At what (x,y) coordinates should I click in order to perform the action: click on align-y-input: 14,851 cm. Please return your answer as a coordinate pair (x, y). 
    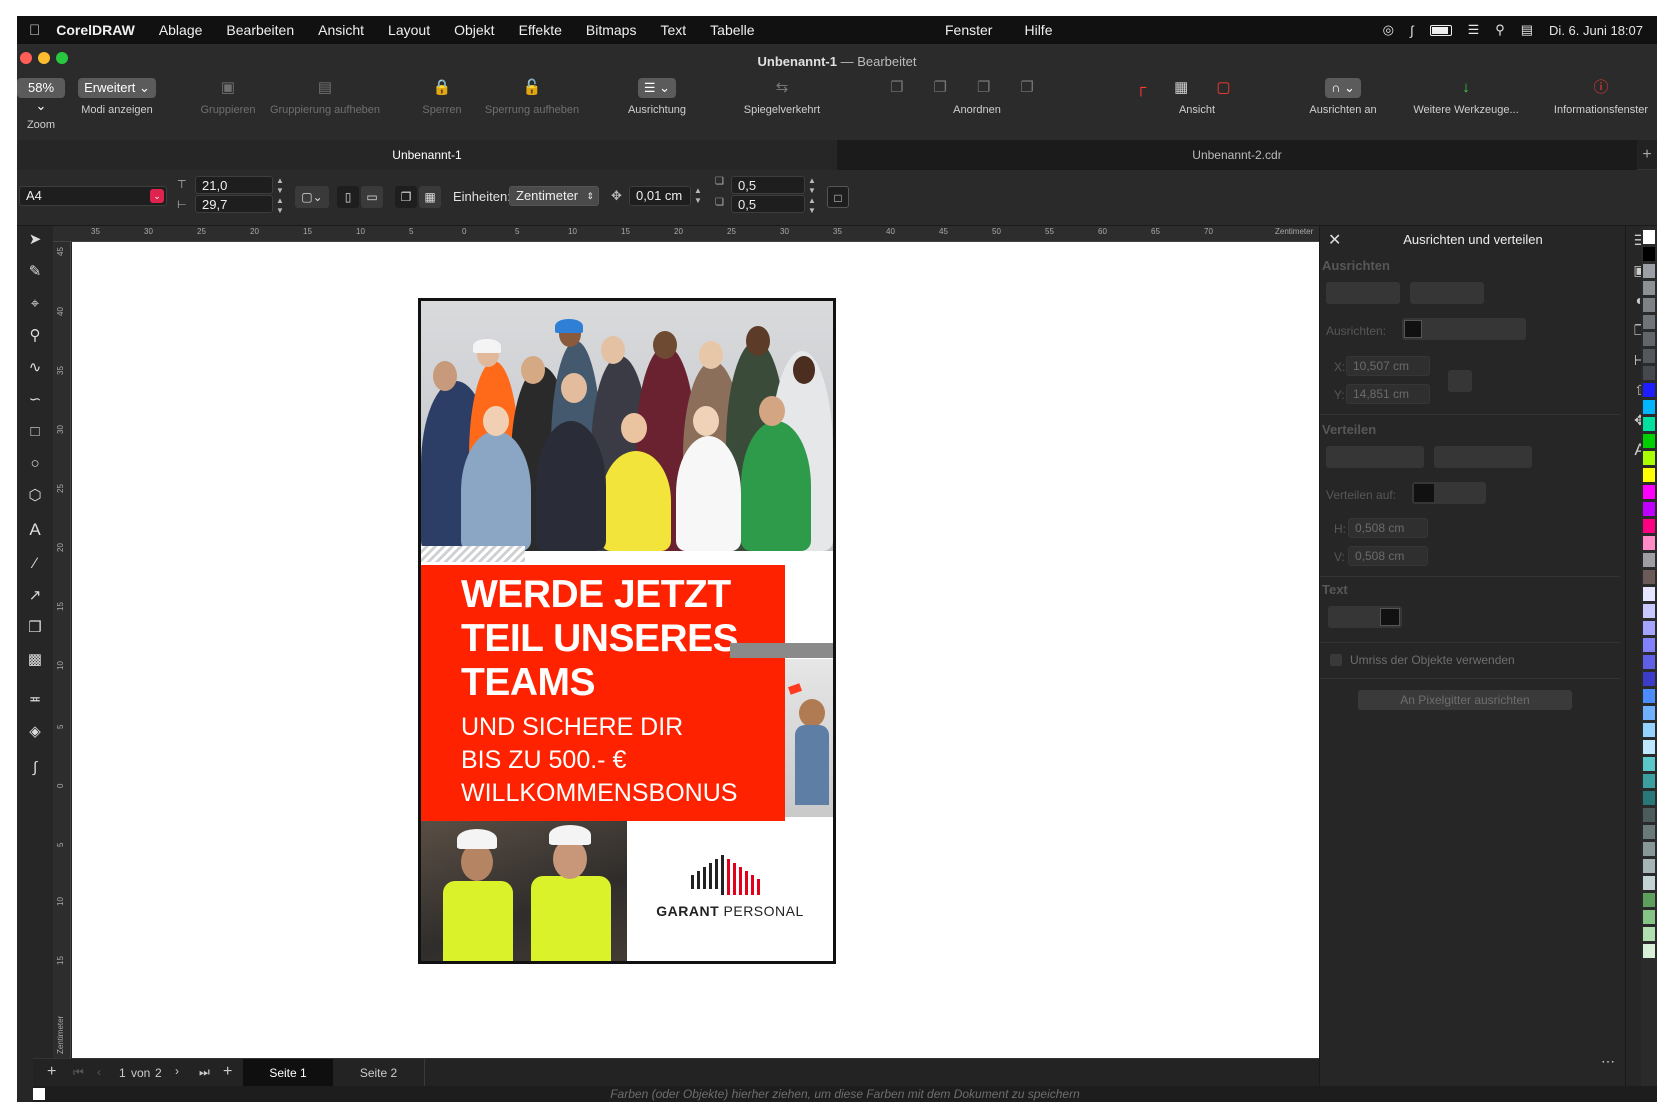
    Looking at the image, I should click on (1388, 394).